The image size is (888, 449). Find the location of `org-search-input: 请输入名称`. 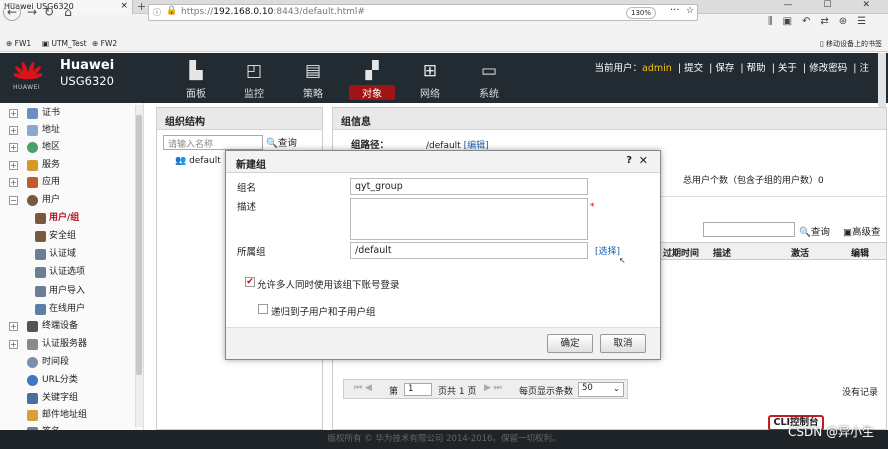

org-search-input: 请输入名称 is located at coordinates (213, 142).